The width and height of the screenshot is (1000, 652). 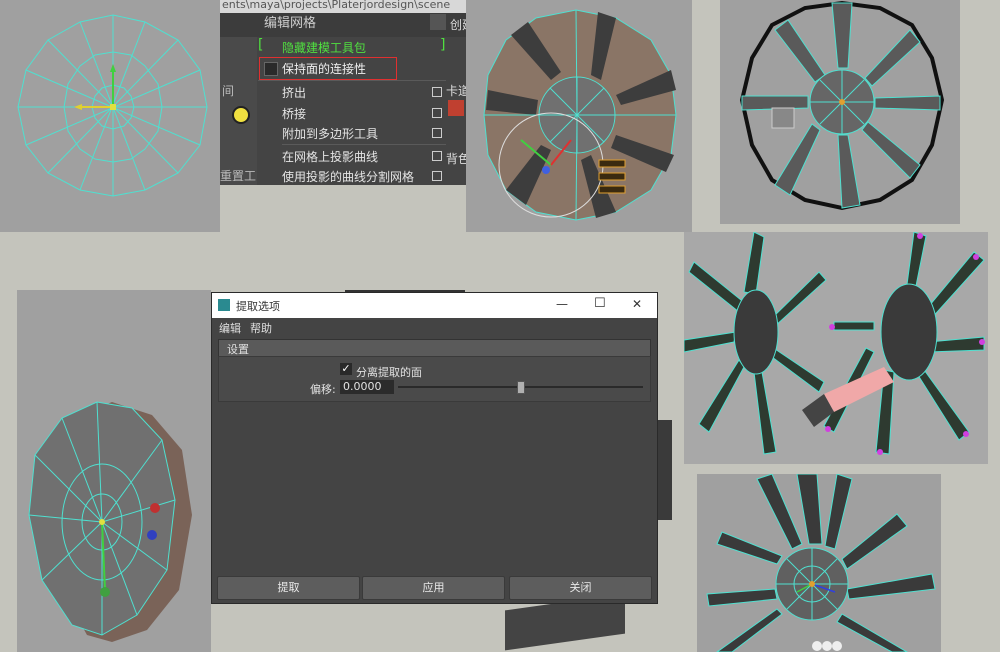 What do you see at coordinates (433, 588) in the screenshot?
I see `apply-button: 应用` at bounding box center [433, 588].